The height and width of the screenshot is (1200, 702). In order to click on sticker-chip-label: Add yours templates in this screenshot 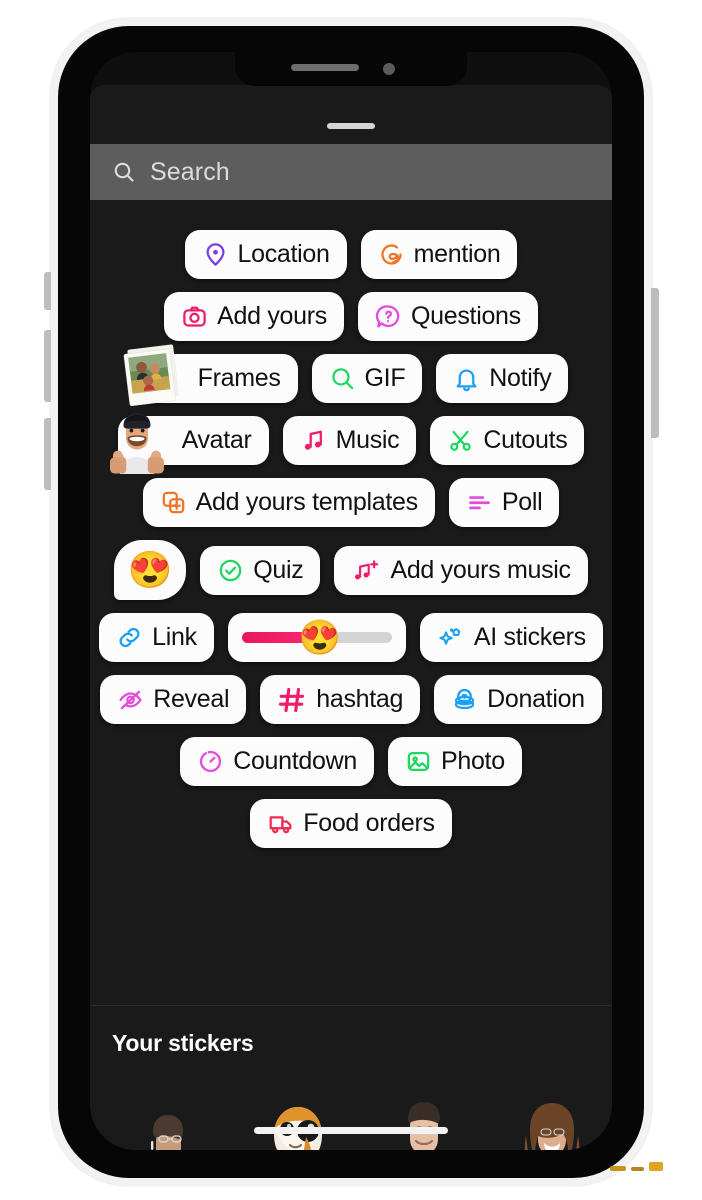, I will do `click(307, 502)`.